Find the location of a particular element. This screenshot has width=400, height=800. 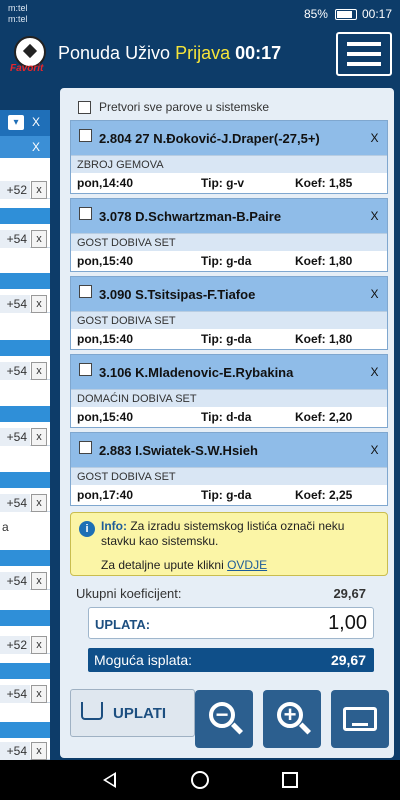

top-nav: Ponuda Uživo Prijava 00:17 is located at coordinates (169, 53).